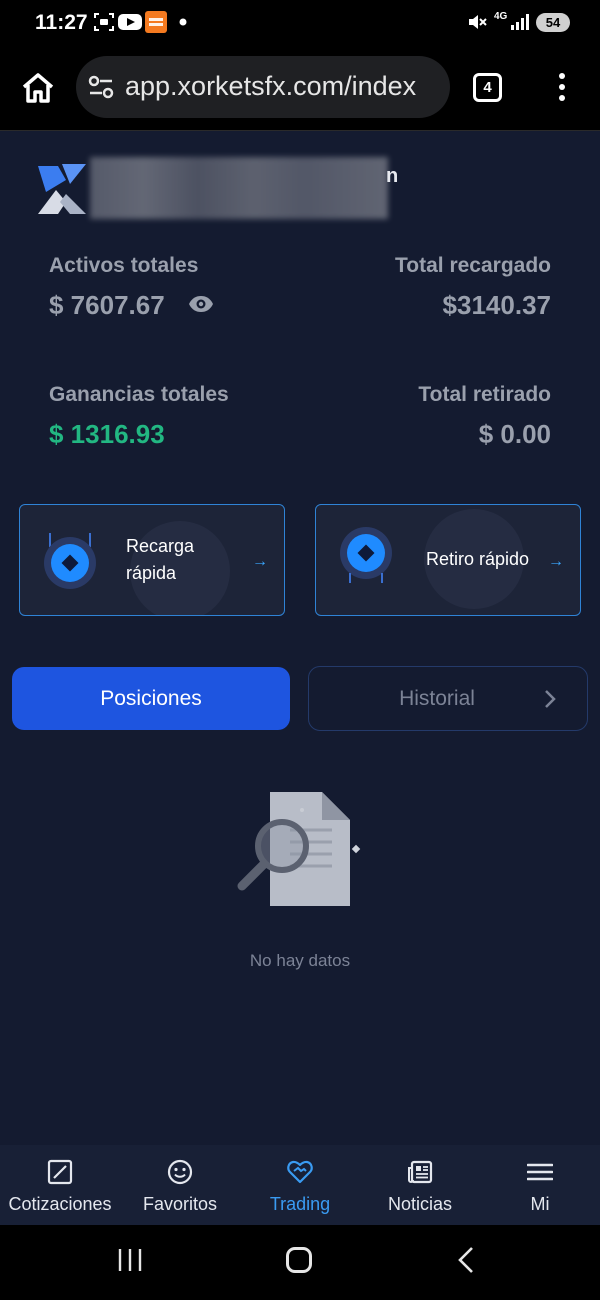  What do you see at coordinates (180, 1204) in the screenshot?
I see `nav-label: Favoritos` at bounding box center [180, 1204].